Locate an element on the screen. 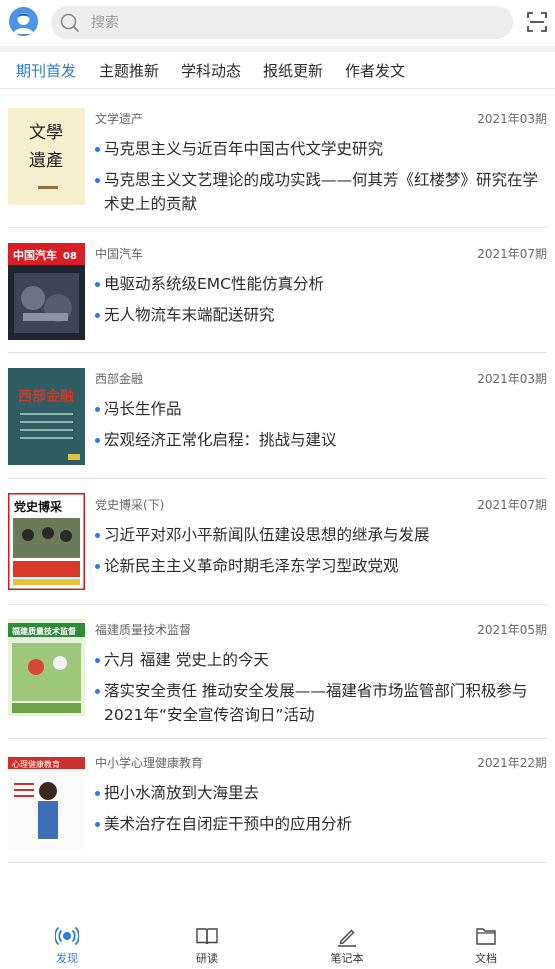 The image size is (555, 969). cover-image: 心理健康教育 is located at coordinates (46, 801).